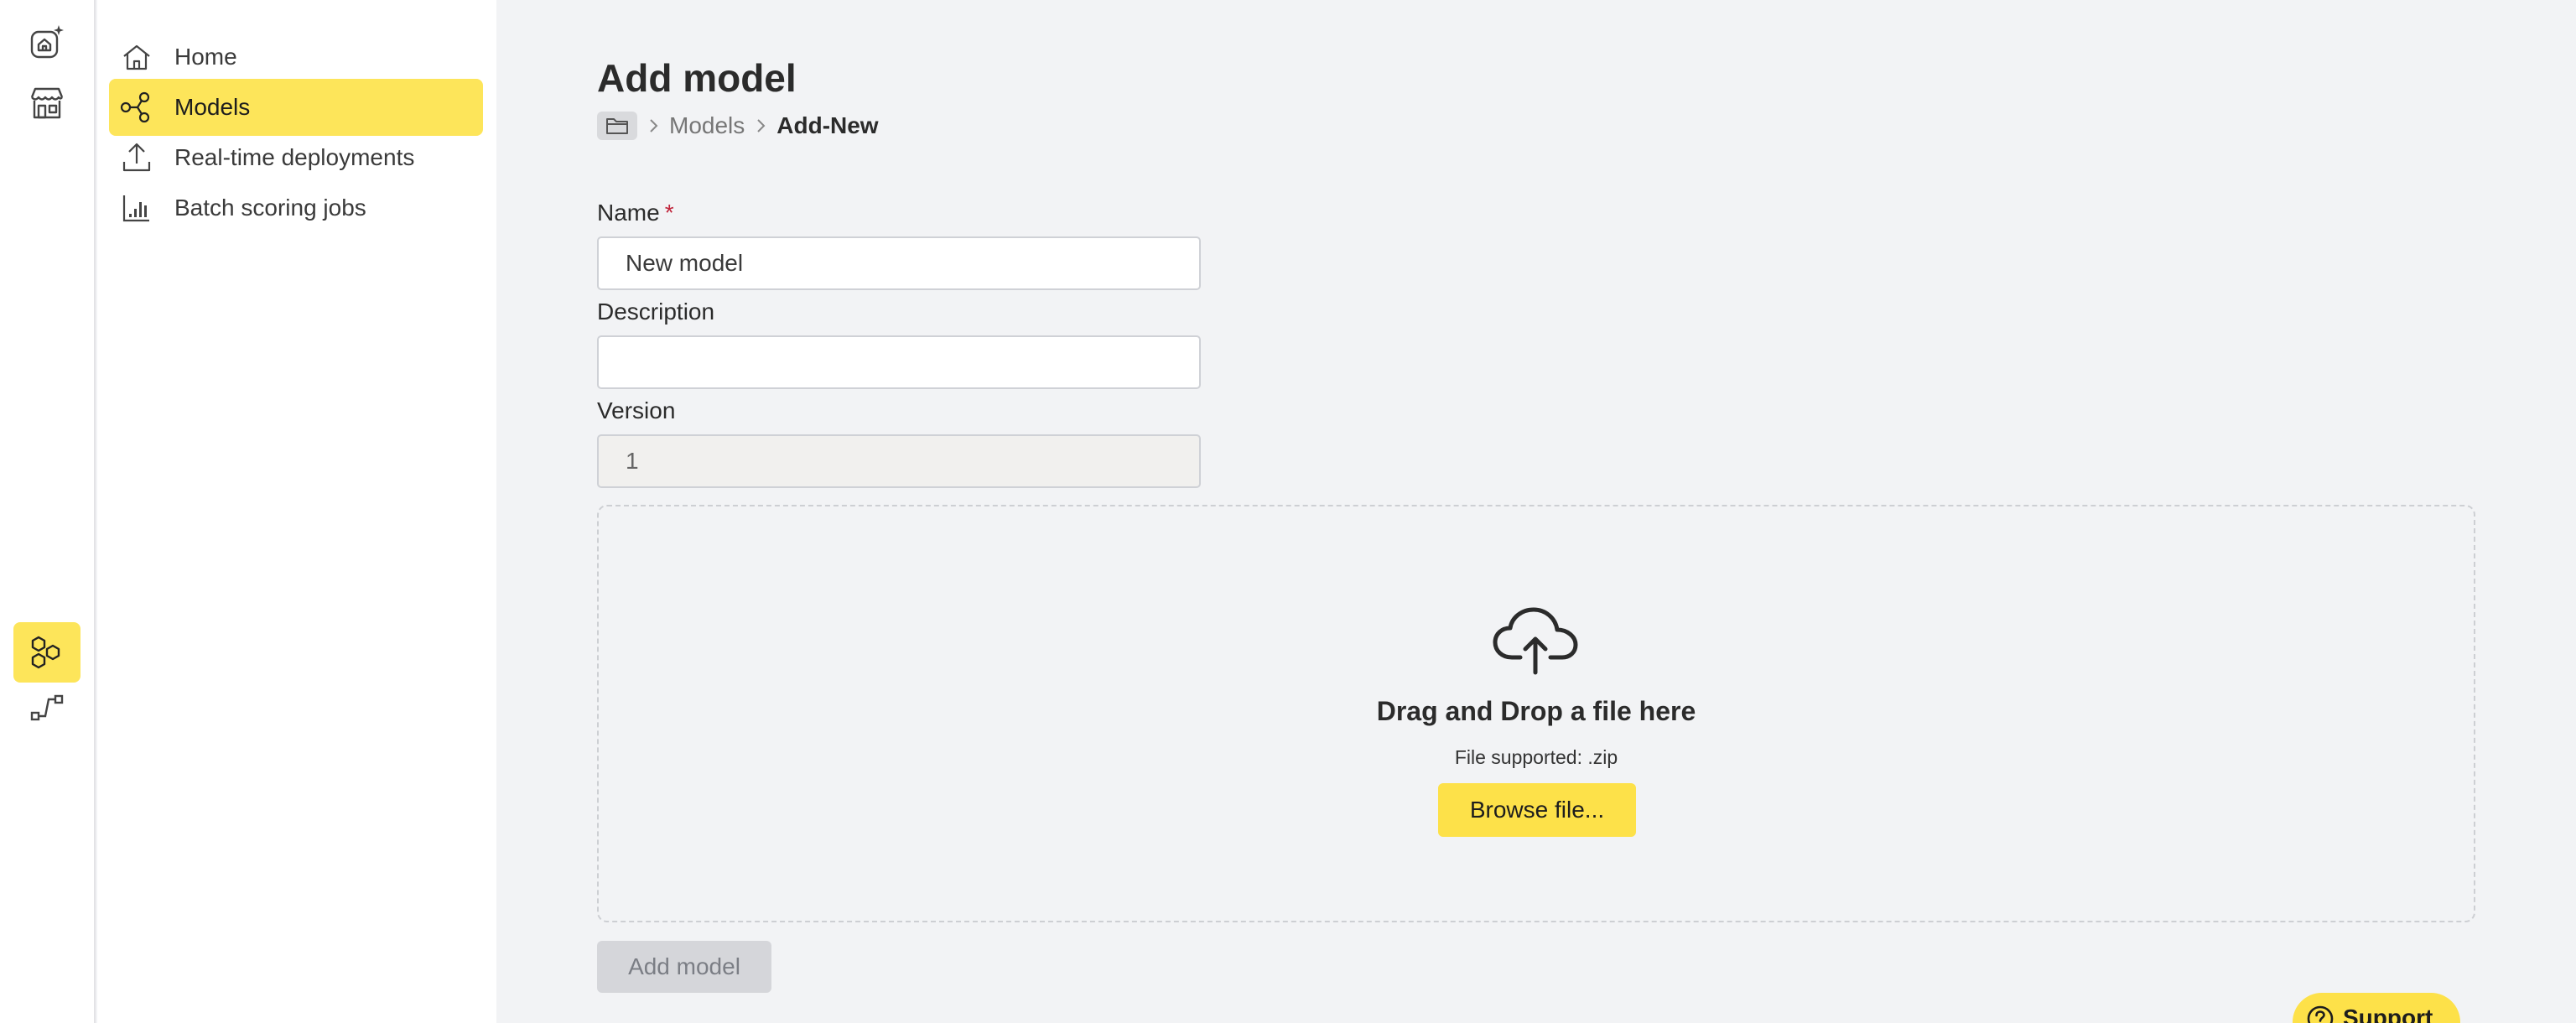  Describe the element at coordinates (669, 213) in the screenshot. I see `required-marker: *` at that location.